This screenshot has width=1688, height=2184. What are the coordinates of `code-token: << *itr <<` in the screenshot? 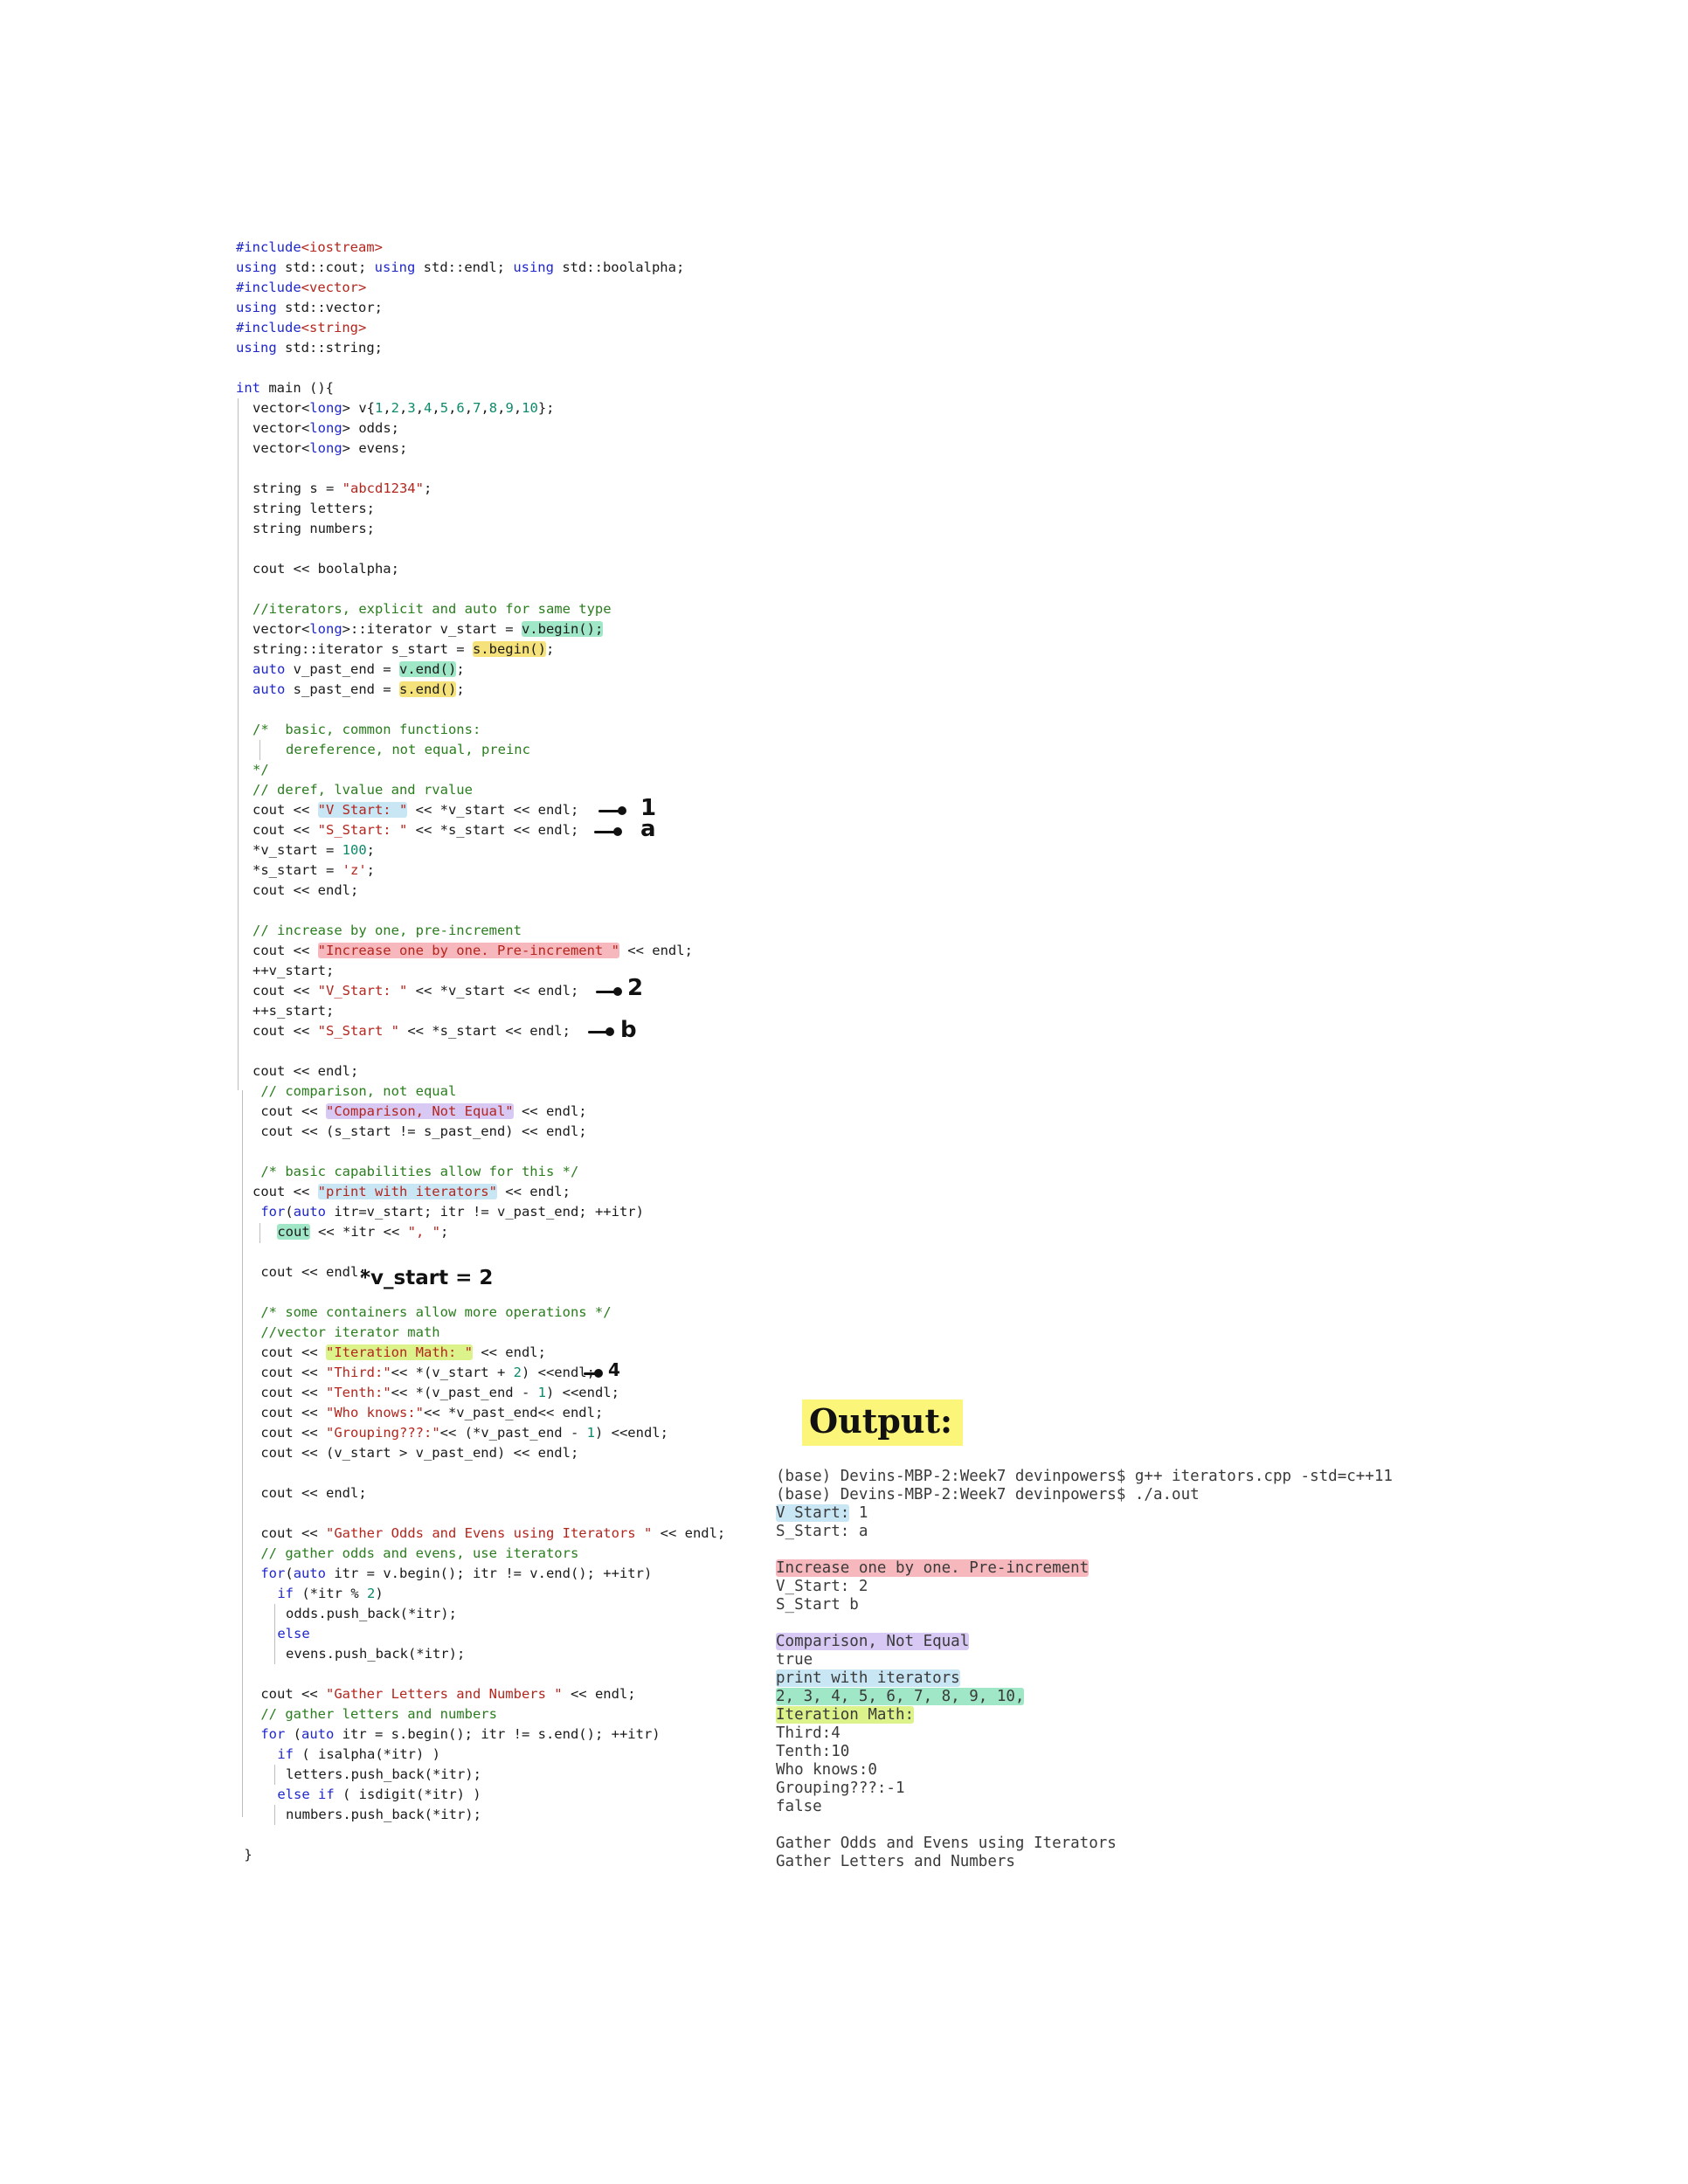 It's located at (358, 1232).